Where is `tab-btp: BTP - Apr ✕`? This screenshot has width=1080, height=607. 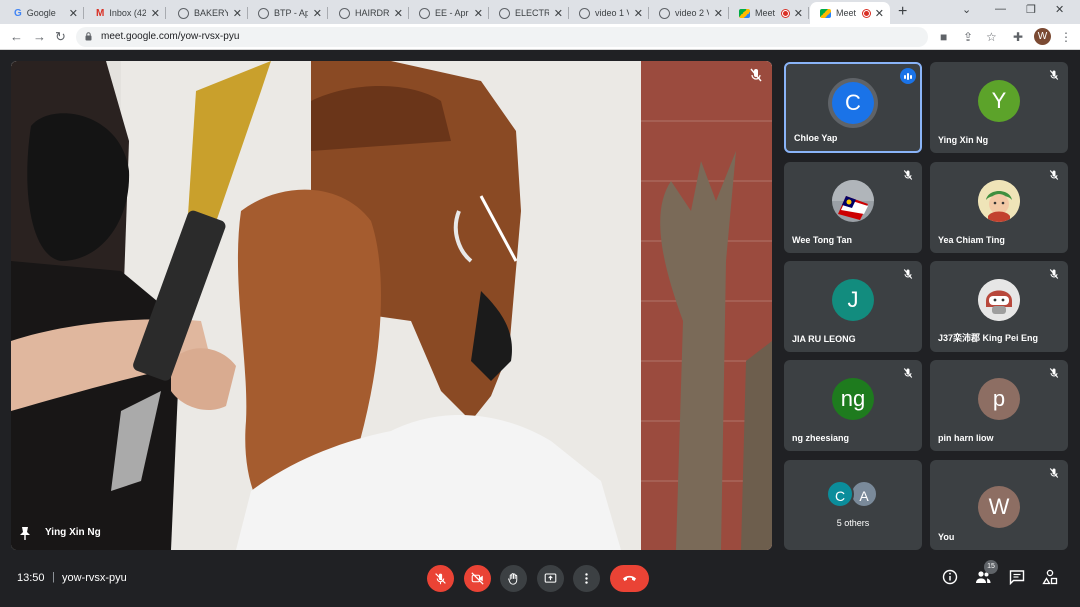 tab-btp: BTP - Apr ✕ is located at coordinates (288, 13).